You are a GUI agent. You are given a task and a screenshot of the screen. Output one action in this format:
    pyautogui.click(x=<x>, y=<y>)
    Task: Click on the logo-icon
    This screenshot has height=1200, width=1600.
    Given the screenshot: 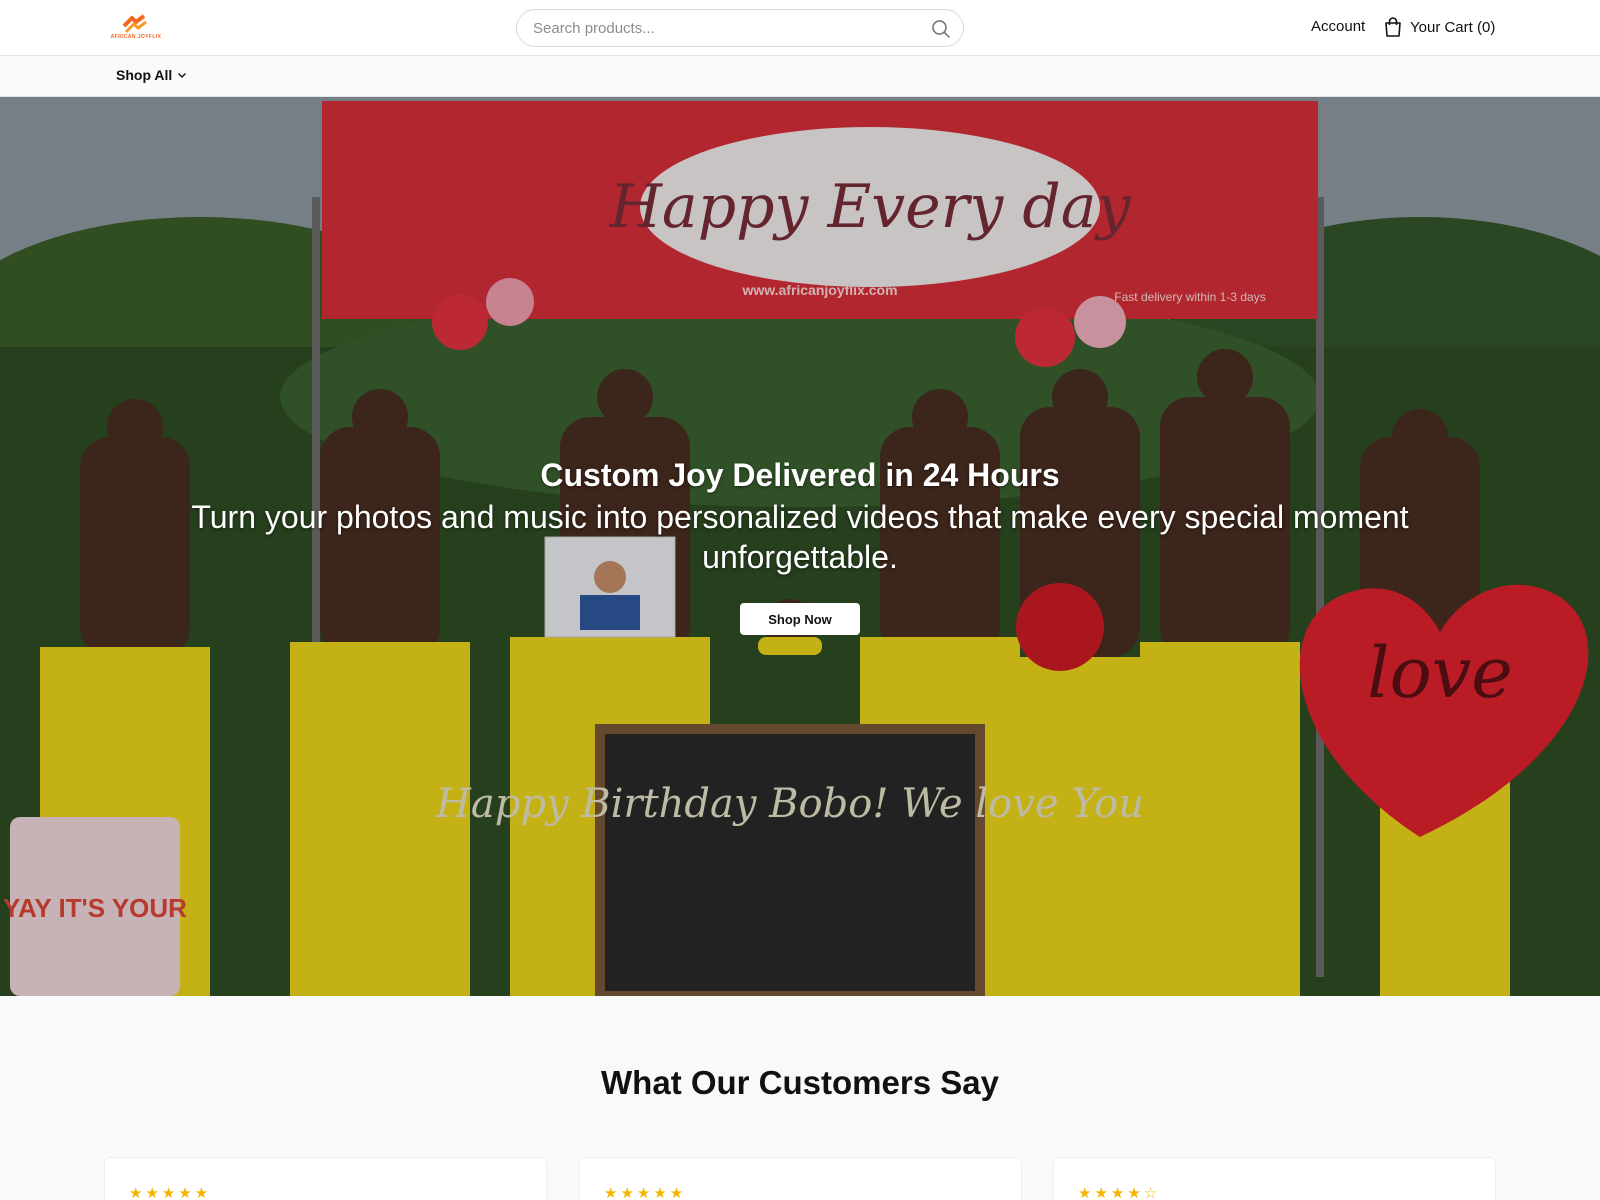 What is the action you would take?
    pyautogui.click(x=134, y=24)
    